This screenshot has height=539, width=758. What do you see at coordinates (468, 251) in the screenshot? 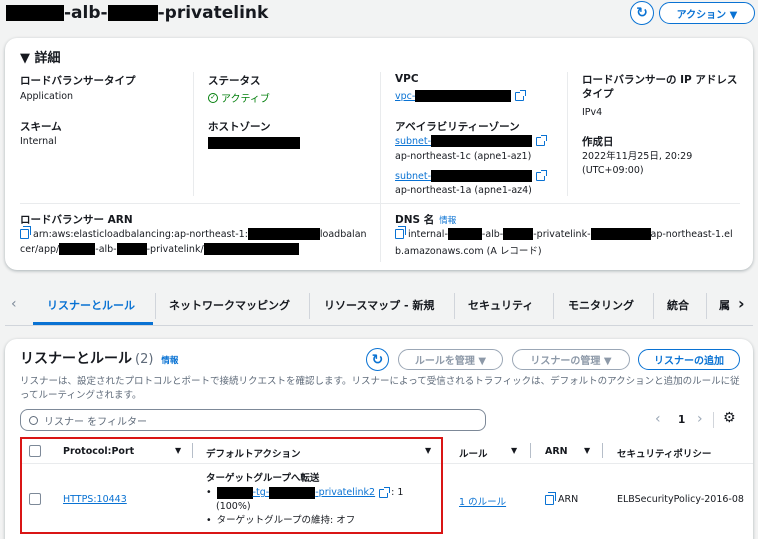
I see `dns-value-cont: b.amazonaws.com (A レコード)` at bounding box center [468, 251].